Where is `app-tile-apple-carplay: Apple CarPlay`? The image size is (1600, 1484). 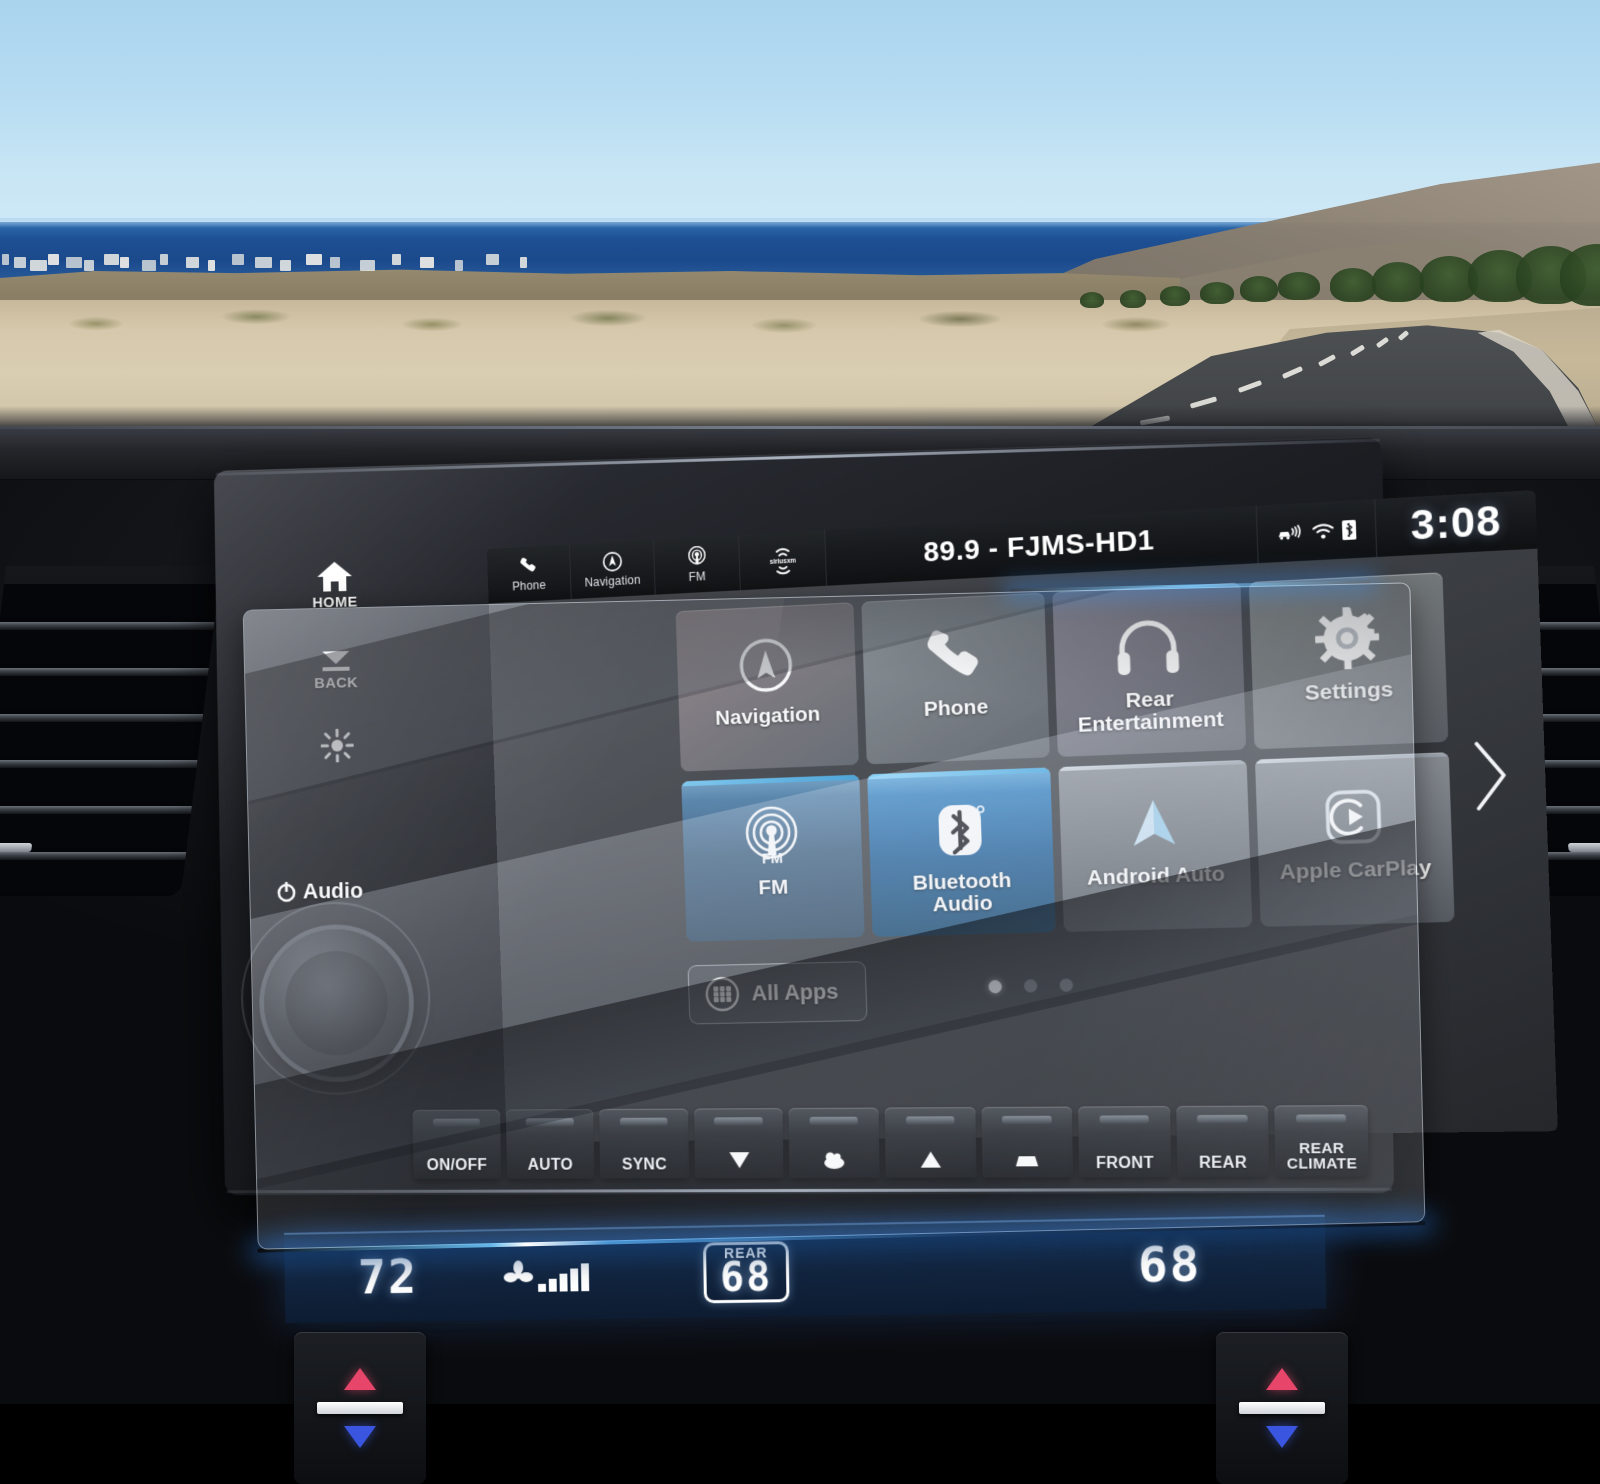
app-tile-apple-carplay: Apple CarPlay is located at coordinates (1355, 839).